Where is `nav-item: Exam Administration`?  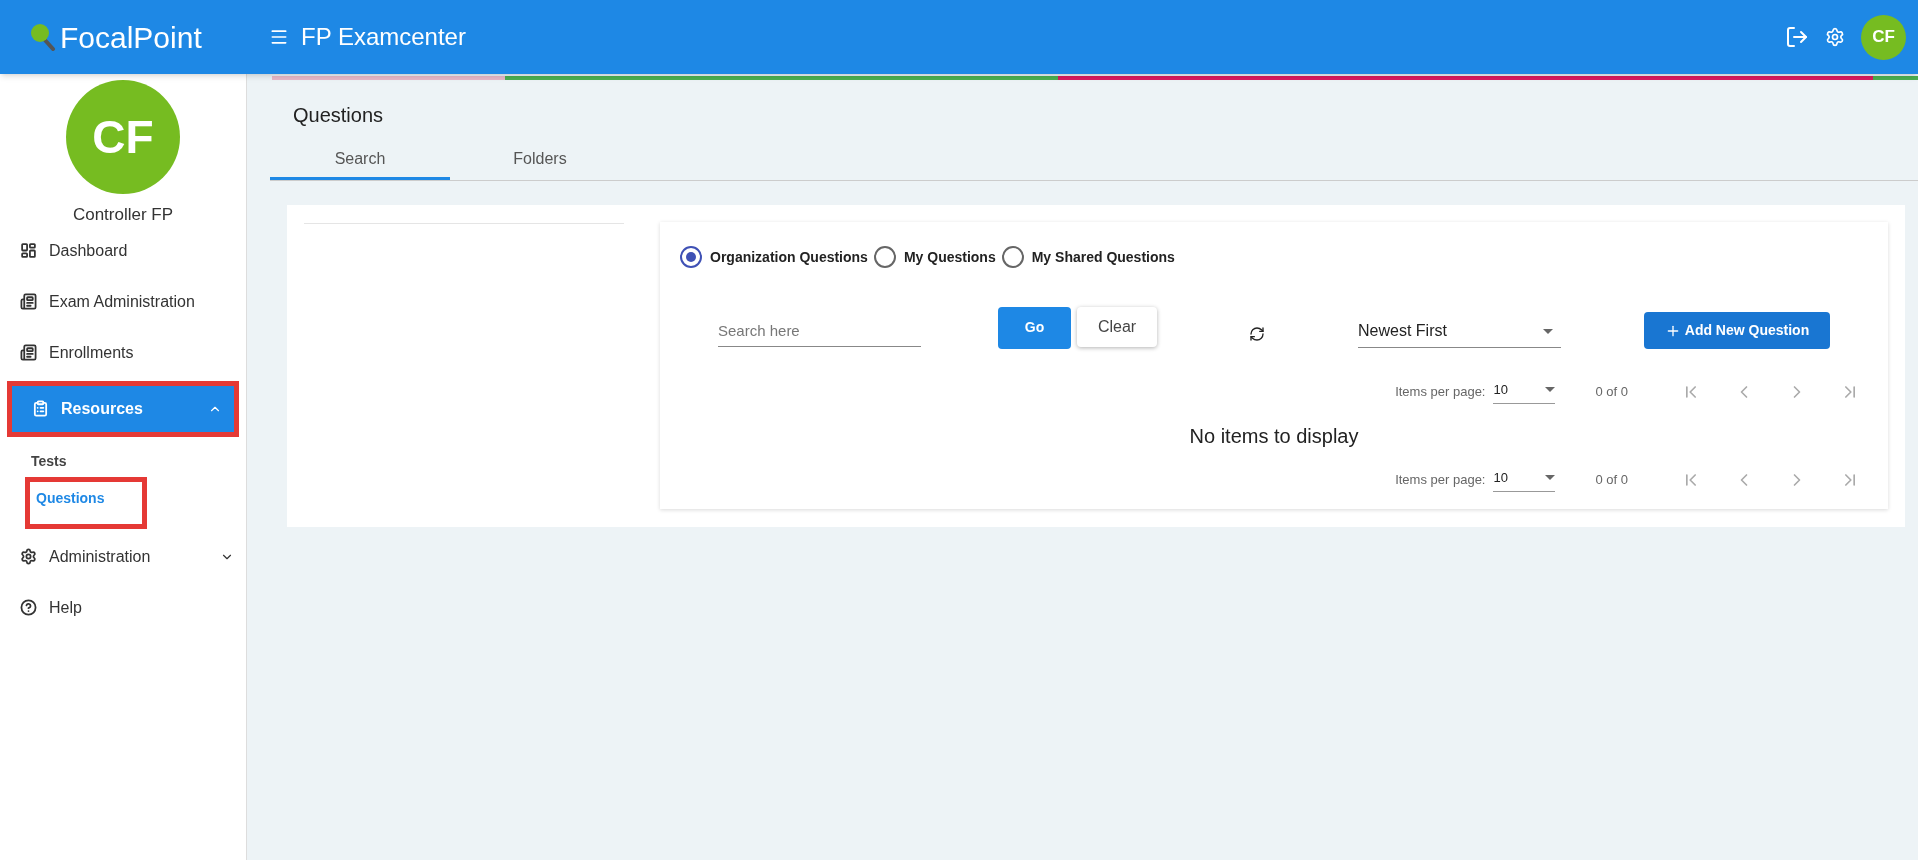
nav-item: Exam Administration is located at coordinates (123, 301).